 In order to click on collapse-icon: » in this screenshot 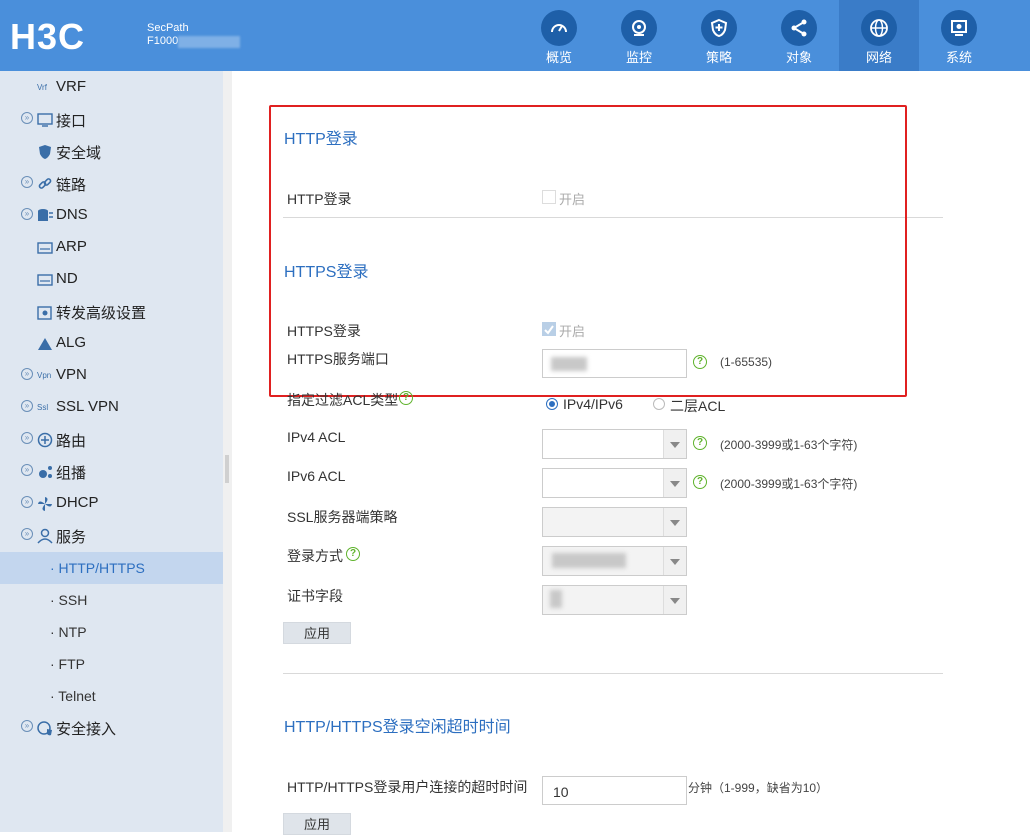, I will do `click(27, 534)`.